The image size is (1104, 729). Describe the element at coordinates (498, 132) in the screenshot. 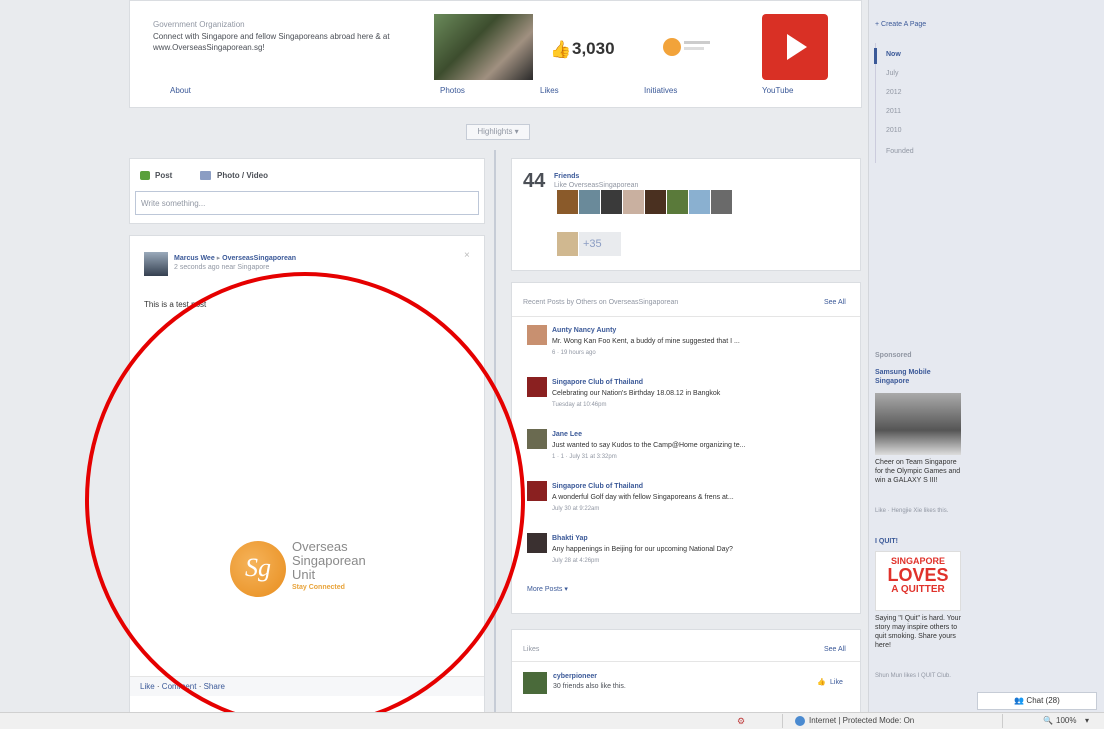

I see `highlights-dropdown: Highlights ▾` at that location.